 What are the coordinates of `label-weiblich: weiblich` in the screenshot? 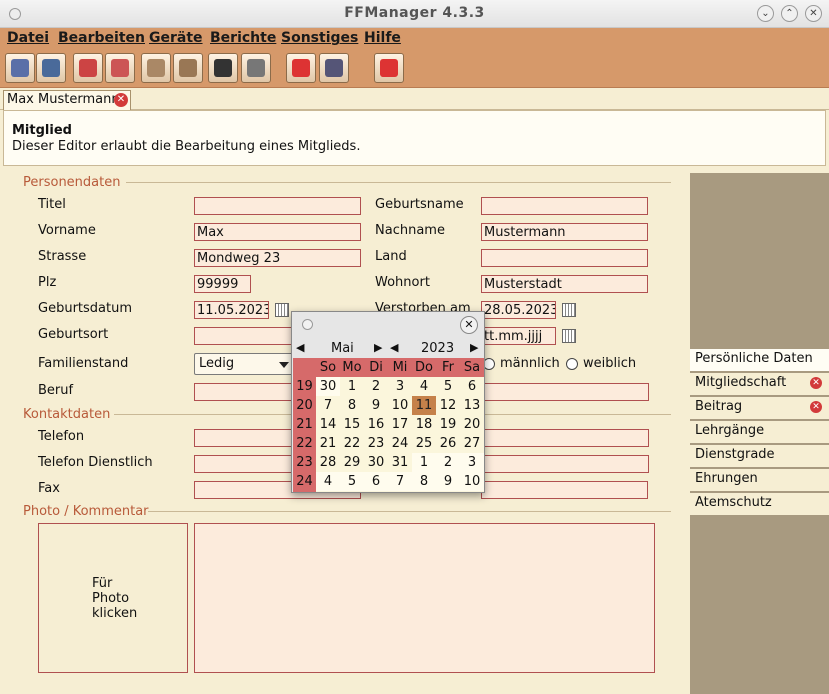 It's located at (610, 363).